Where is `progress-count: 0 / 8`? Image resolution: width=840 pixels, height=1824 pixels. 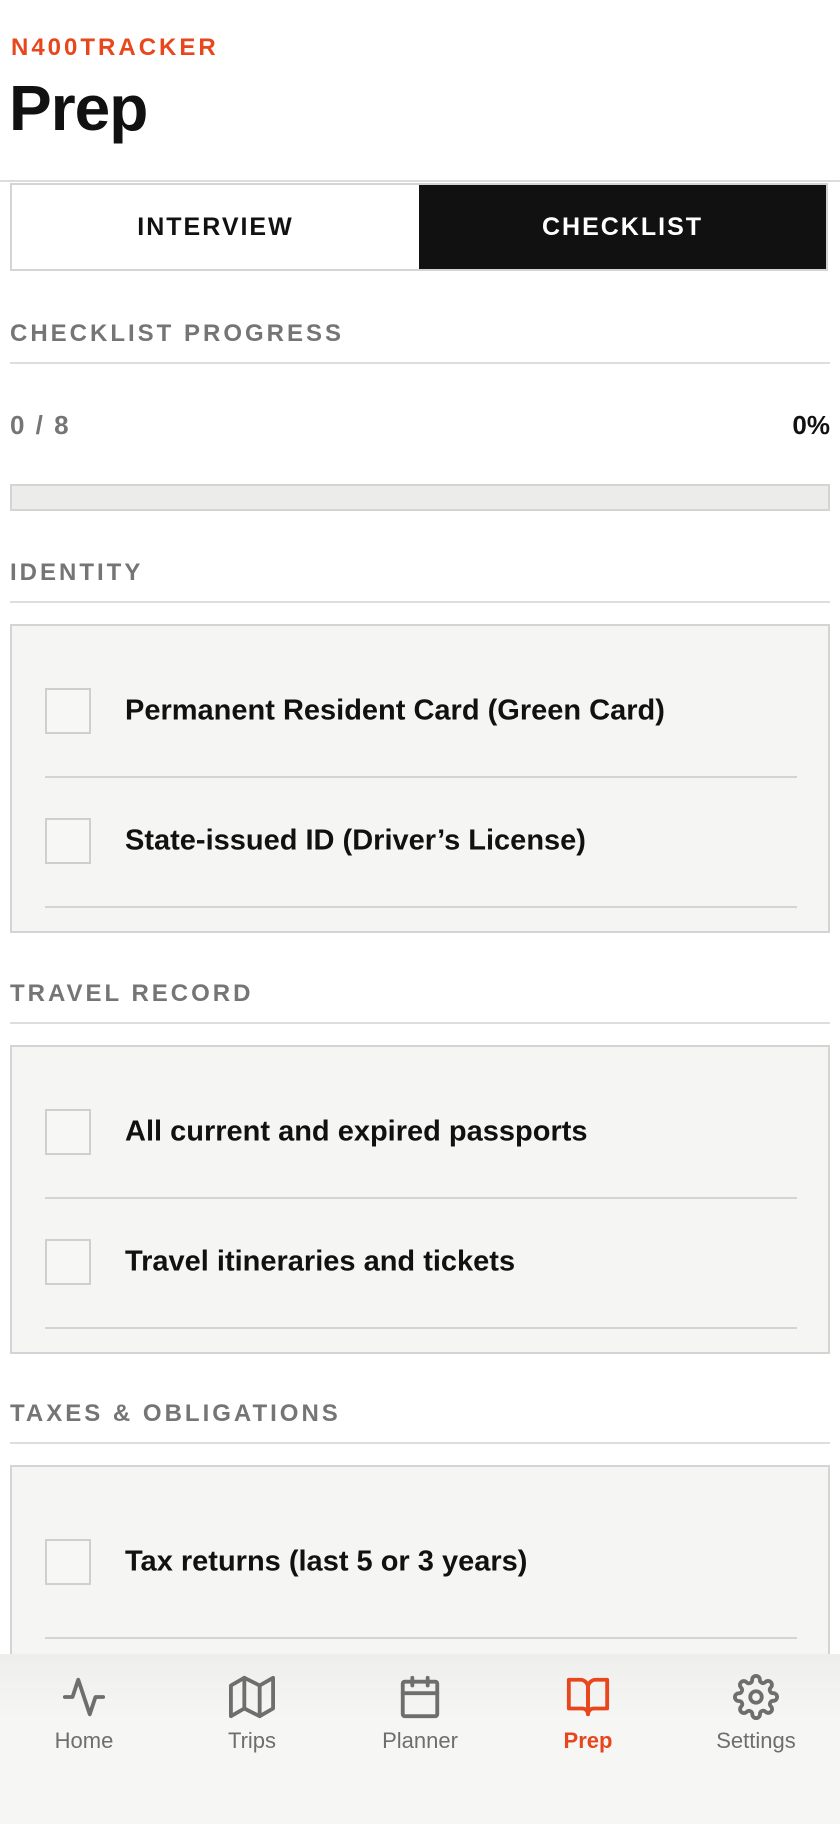
progress-count: 0 / 8 is located at coordinates (40, 425).